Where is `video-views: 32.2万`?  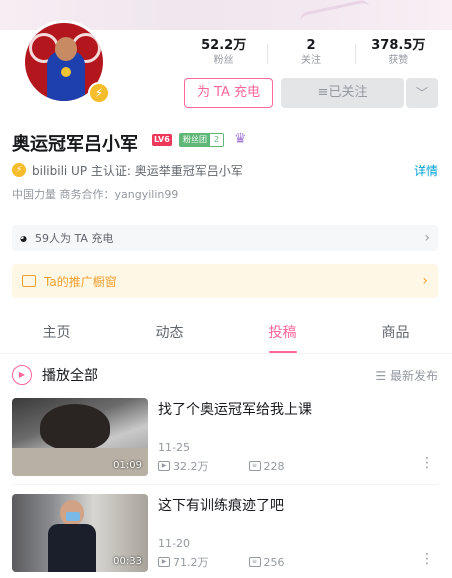 video-views: 32.2万 is located at coordinates (191, 466).